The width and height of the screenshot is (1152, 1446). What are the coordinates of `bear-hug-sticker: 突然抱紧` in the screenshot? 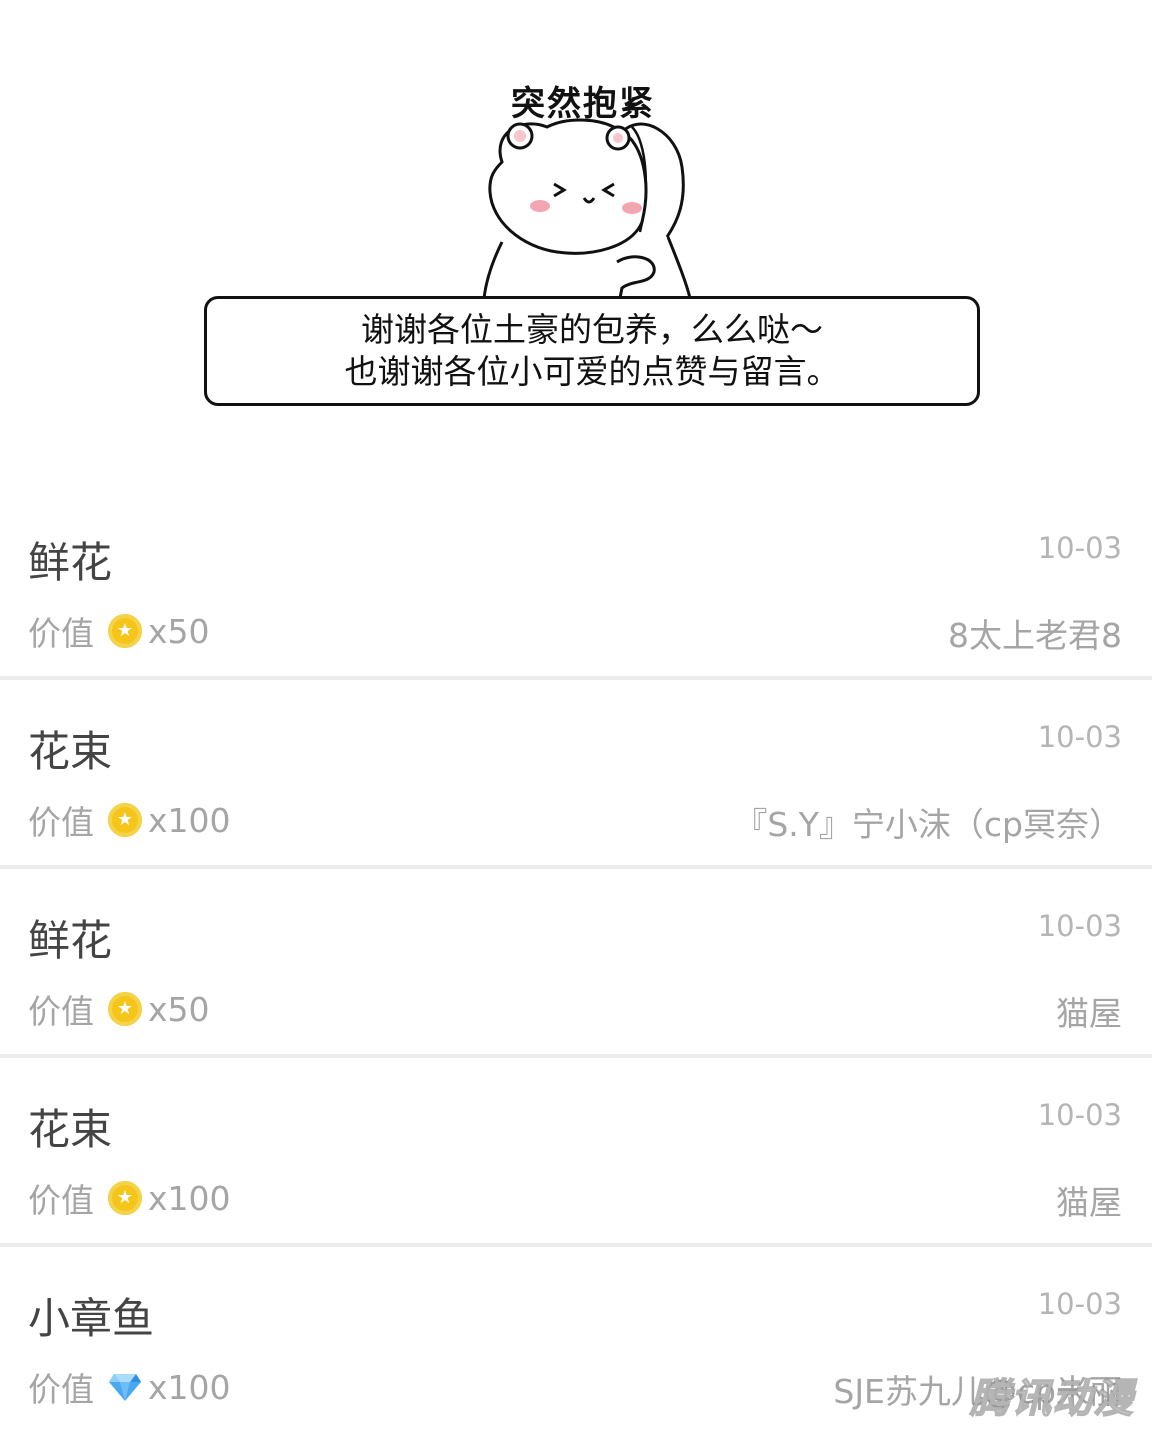 It's located at (583, 185).